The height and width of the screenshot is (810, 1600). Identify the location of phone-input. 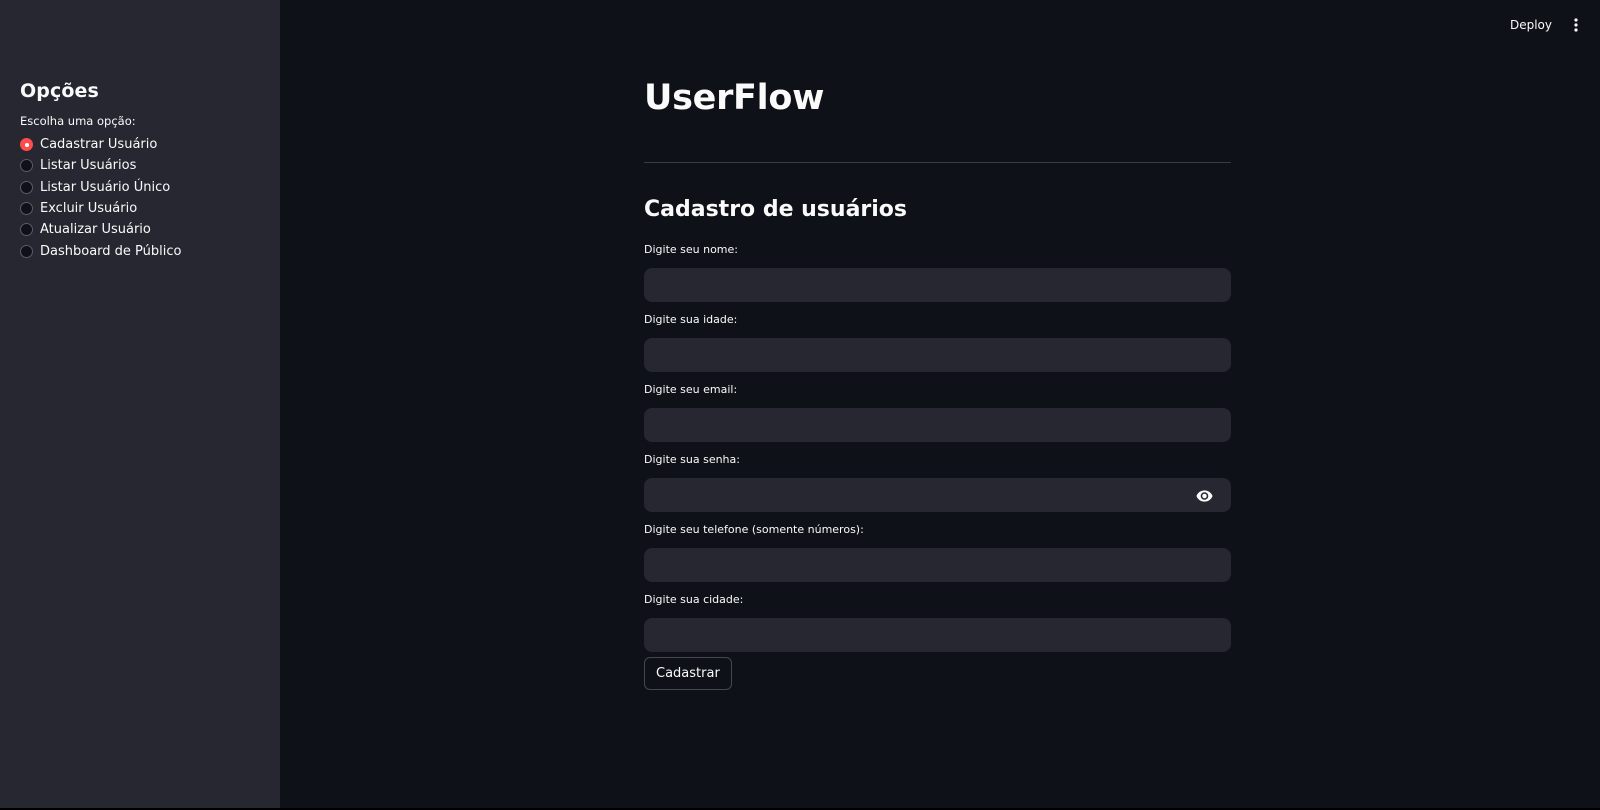
(937, 565).